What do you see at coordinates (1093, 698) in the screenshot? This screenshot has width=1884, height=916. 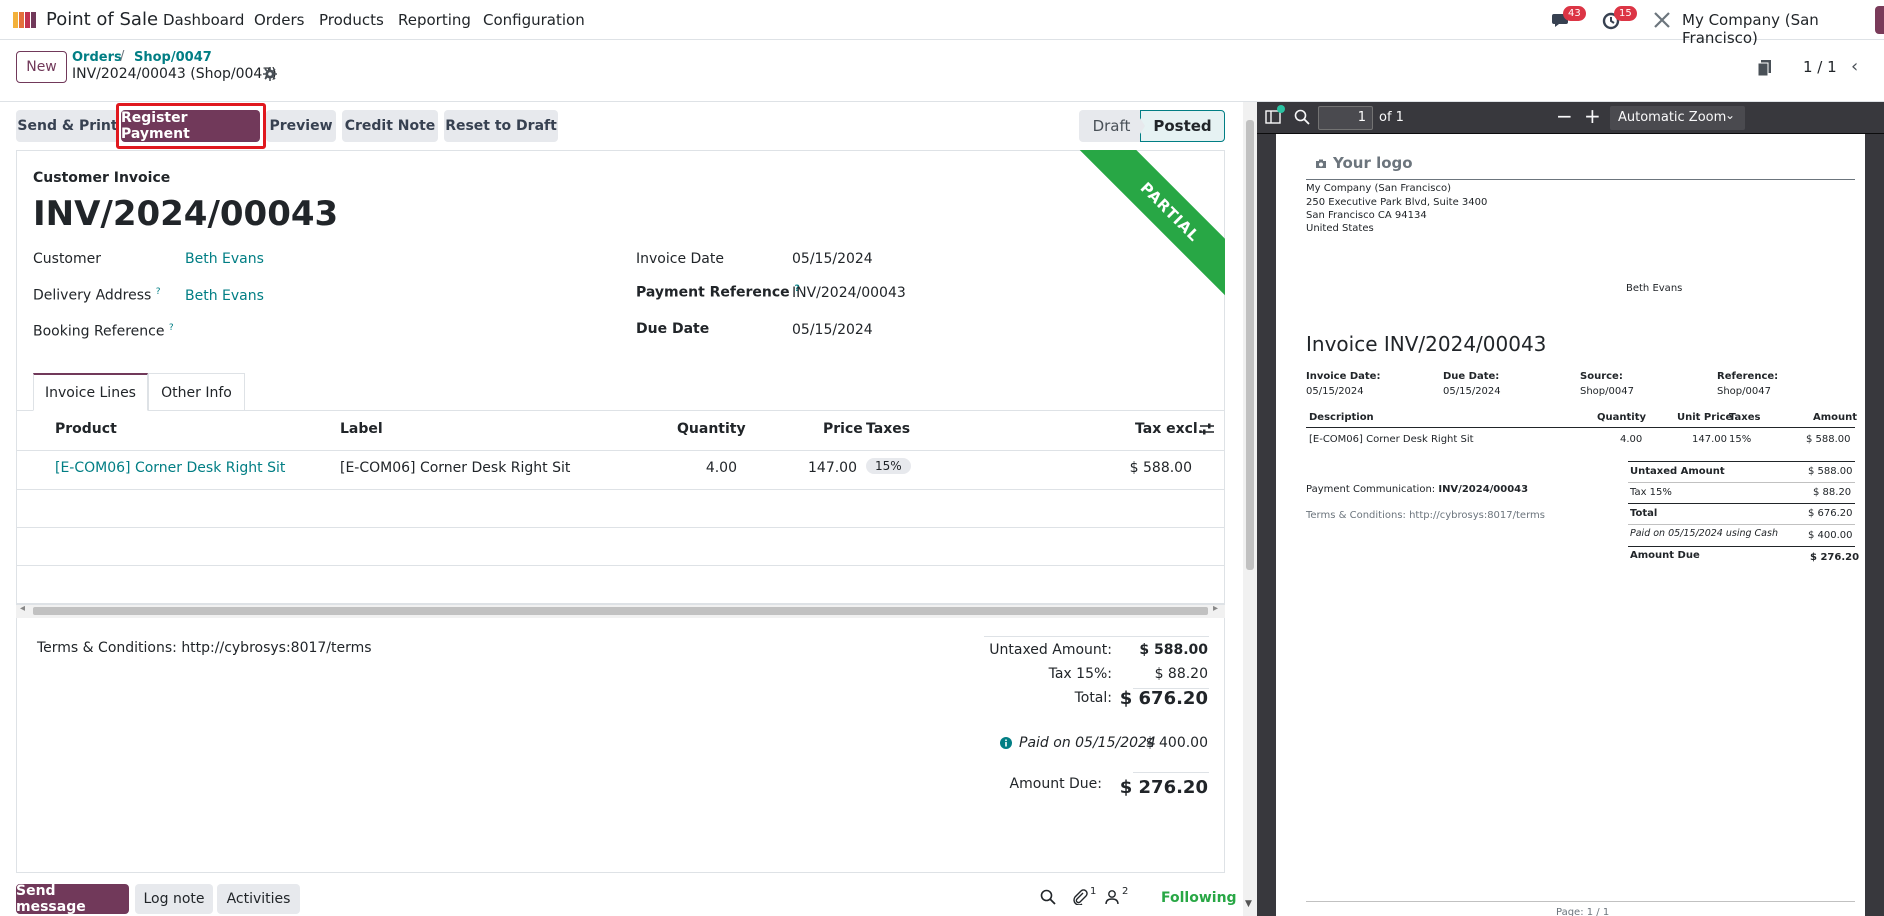 I see `total-label: Total:` at bounding box center [1093, 698].